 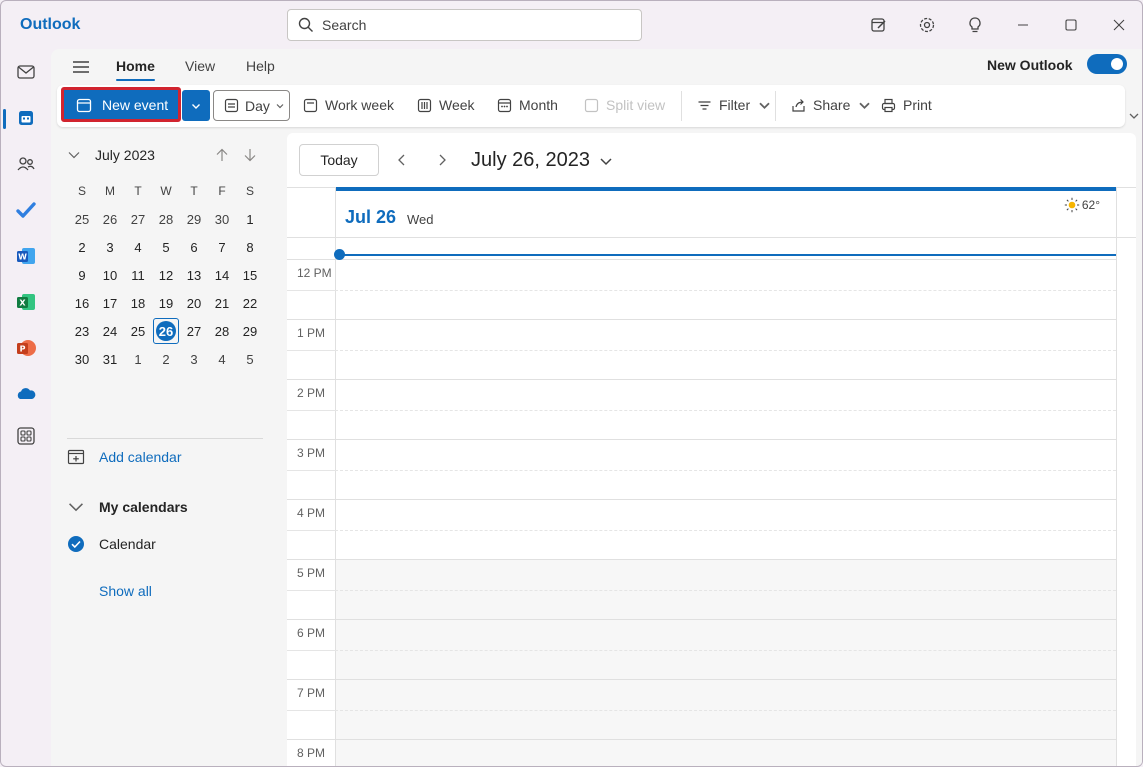 What do you see at coordinates (831, 105) in the screenshot?
I see `share-button: Share` at bounding box center [831, 105].